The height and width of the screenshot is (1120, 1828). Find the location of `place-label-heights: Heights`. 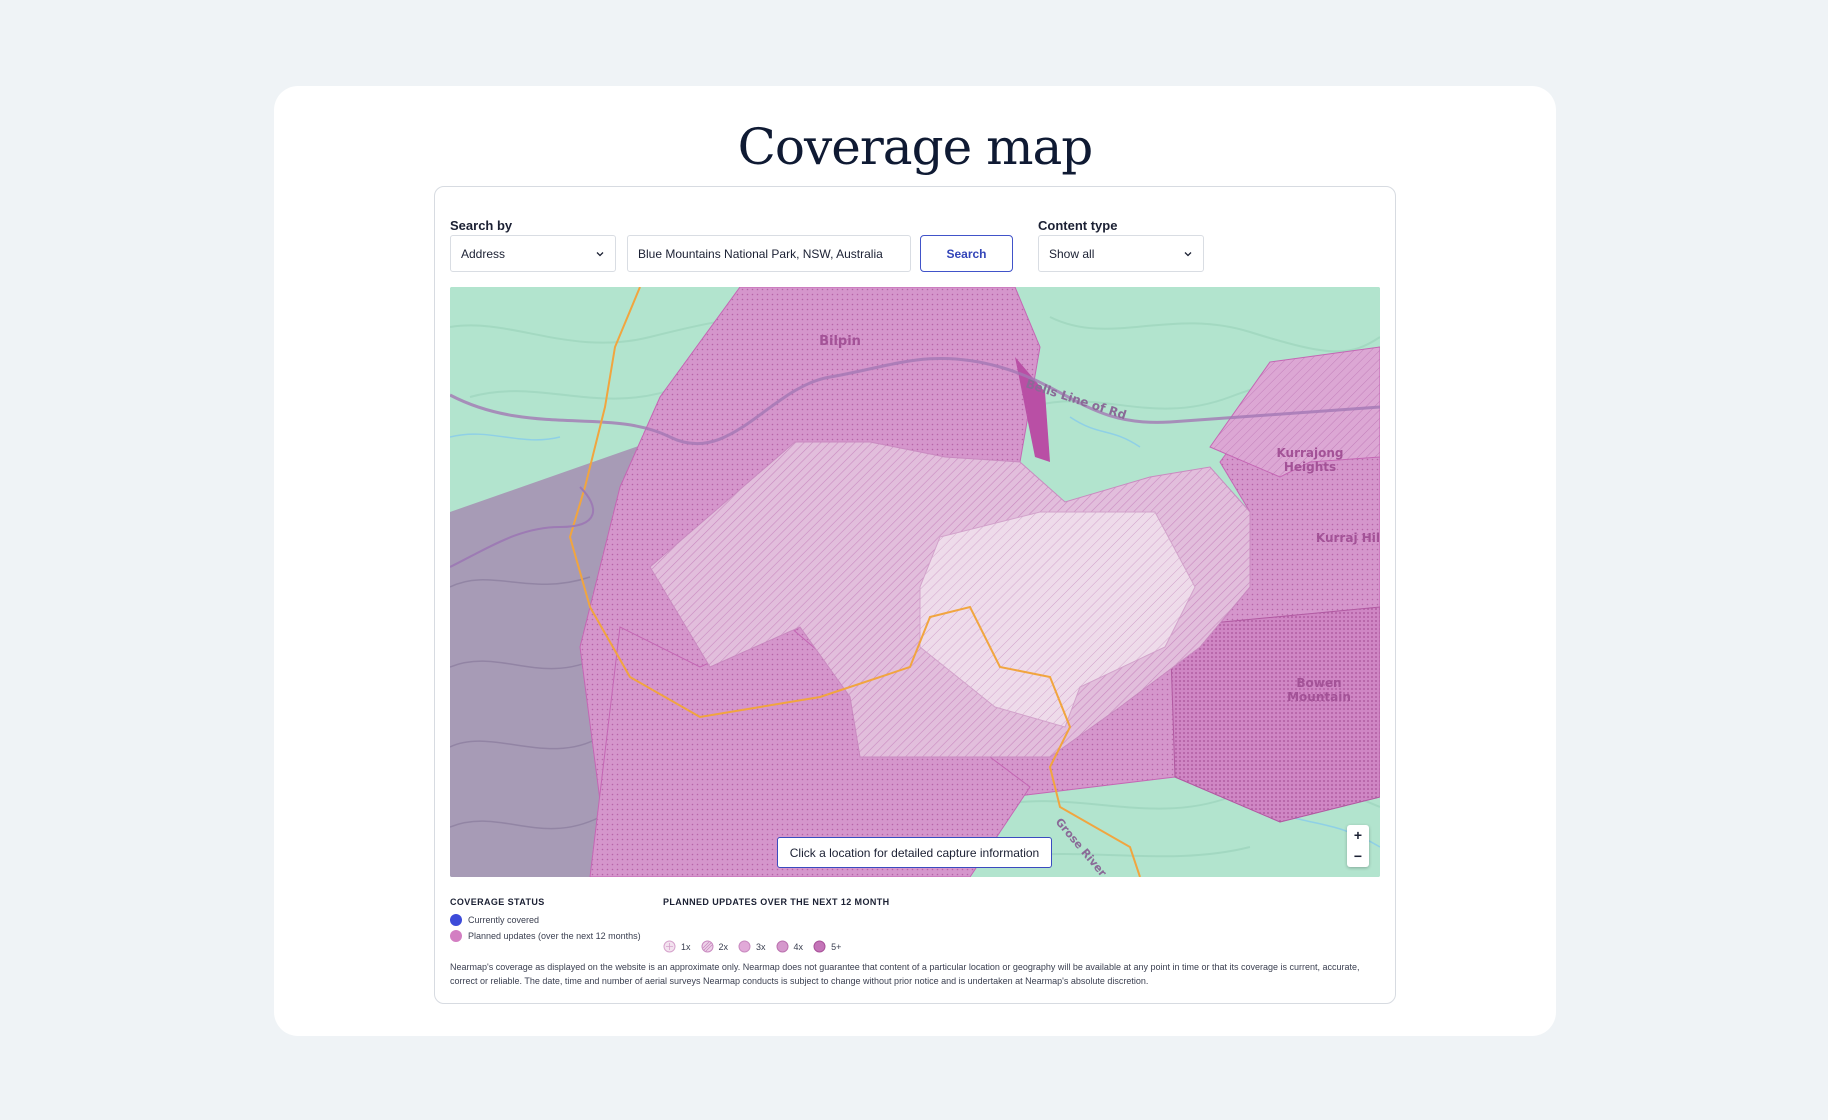

place-label-heights: Heights is located at coordinates (1310, 467).